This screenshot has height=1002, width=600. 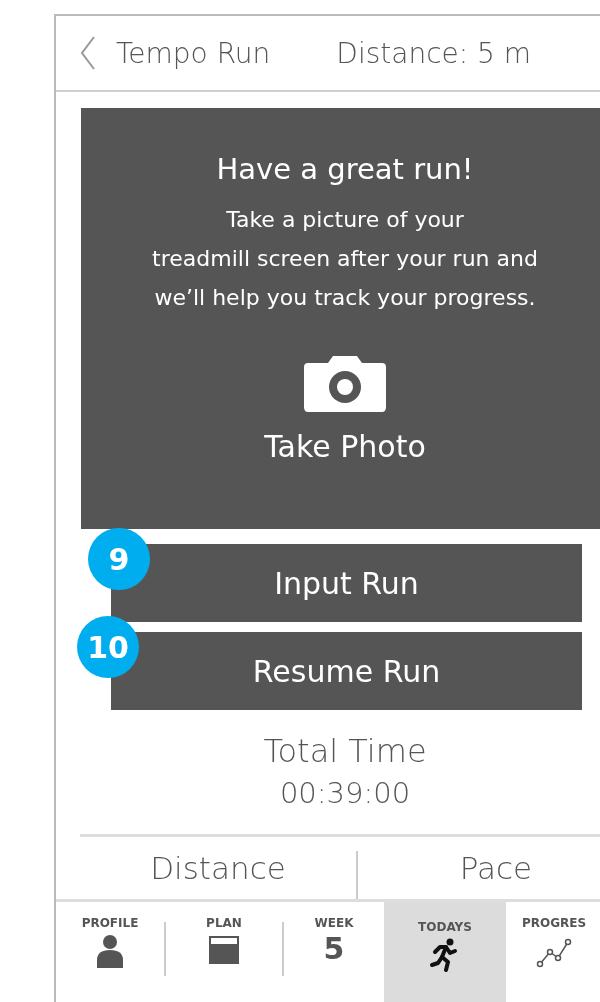 What do you see at coordinates (496, 868) in the screenshot?
I see `stat-label: Pace` at bounding box center [496, 868].